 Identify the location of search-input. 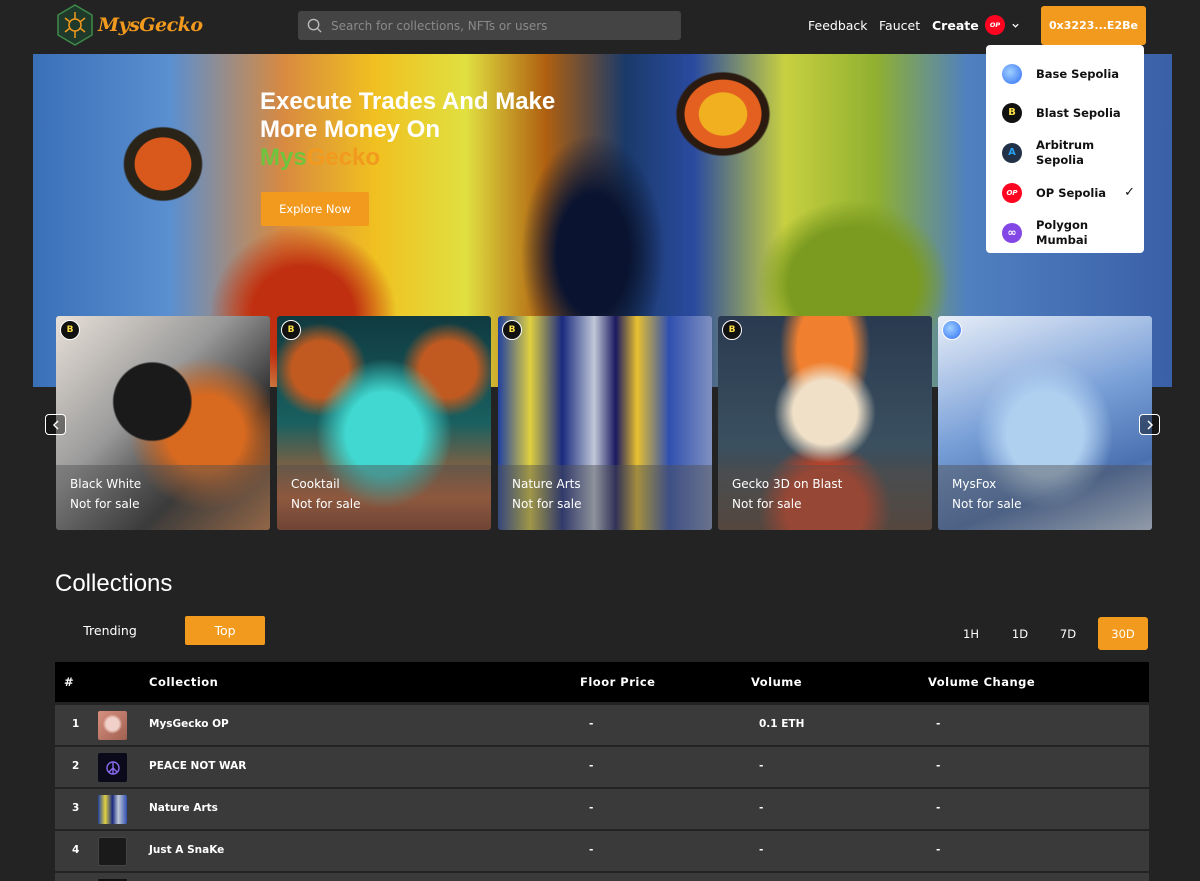
(506, 25).